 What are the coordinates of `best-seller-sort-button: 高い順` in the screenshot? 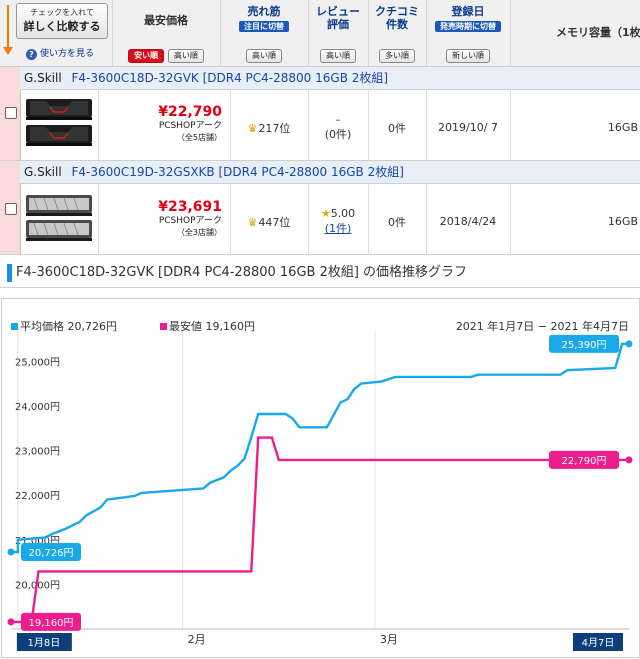 It's located at (264, 56).